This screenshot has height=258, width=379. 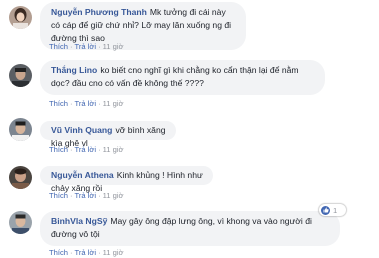 I want to click on comment-author: Vũ Vinh Quang, so click(x=81, y=130).